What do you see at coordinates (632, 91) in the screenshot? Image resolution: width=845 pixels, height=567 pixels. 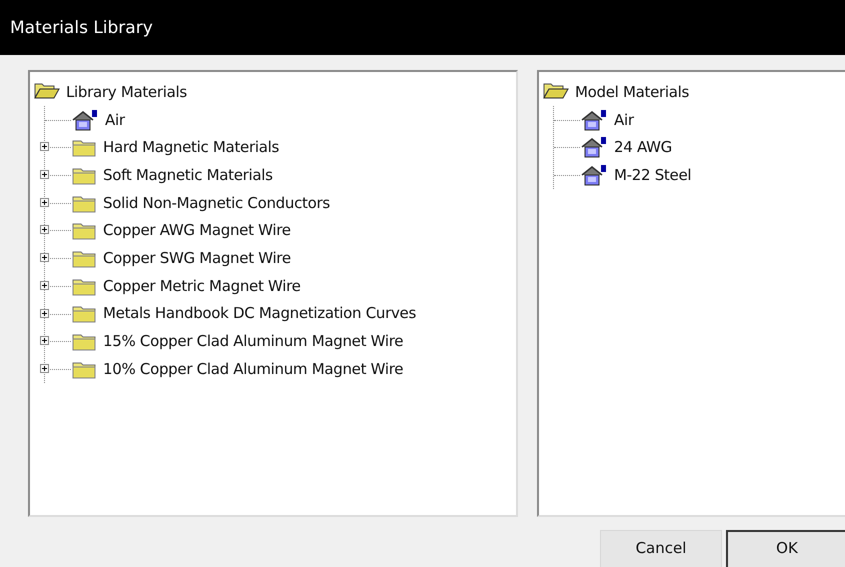 I see `tree-root-label: Model Materials` at bounding box center [632, 91].